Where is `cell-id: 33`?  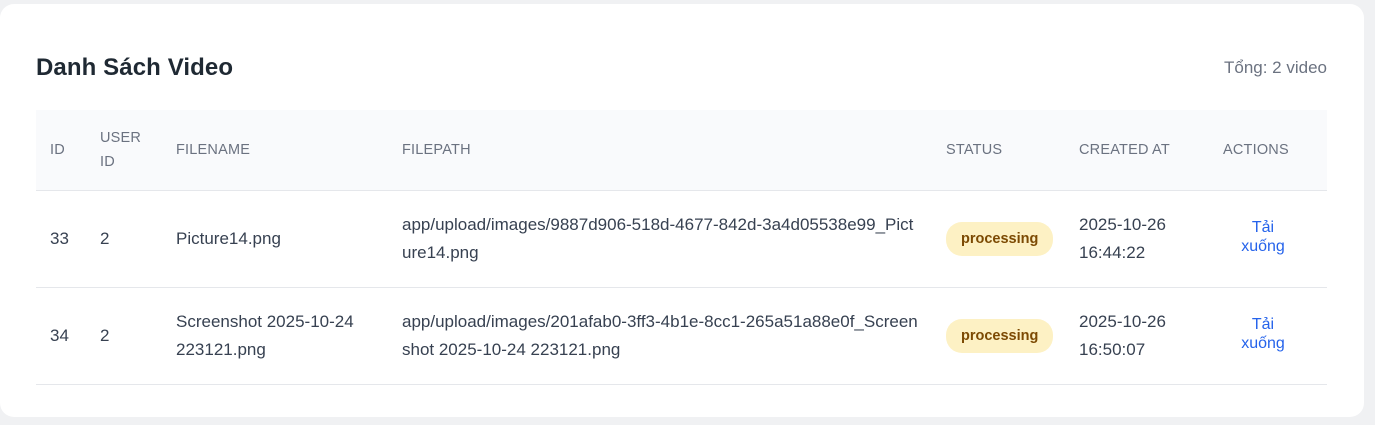 cell-id: 33 is located at coordinates (61, 239).